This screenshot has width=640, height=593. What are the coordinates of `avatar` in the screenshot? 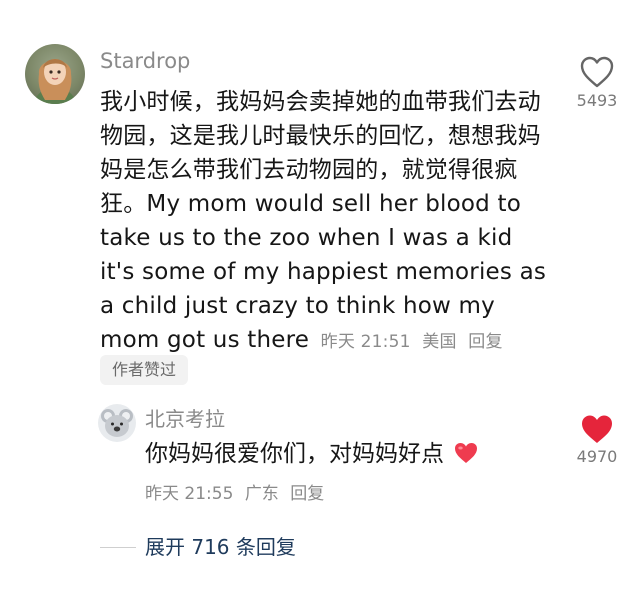 It's located at (55, 74).